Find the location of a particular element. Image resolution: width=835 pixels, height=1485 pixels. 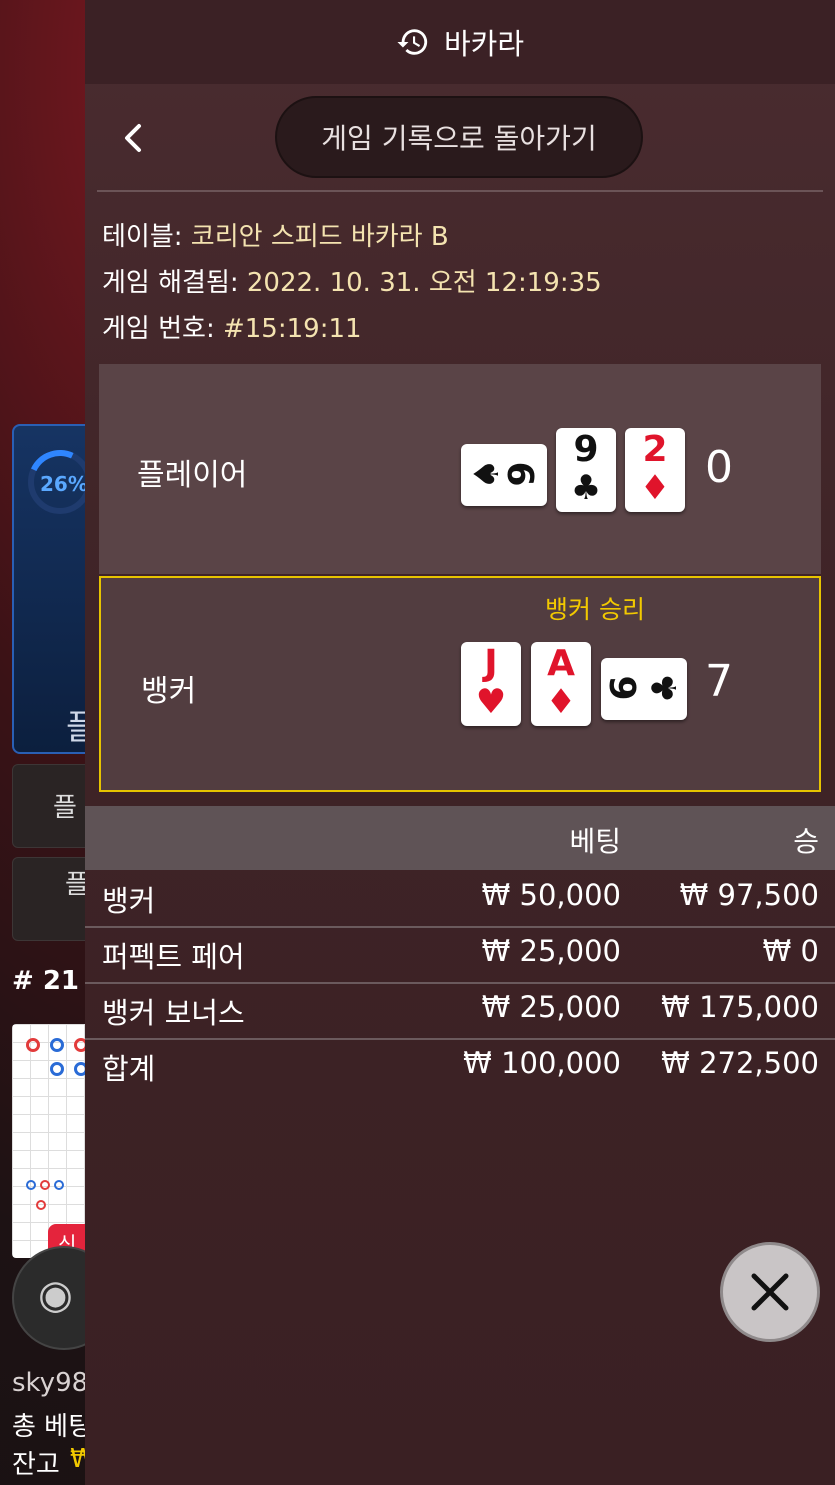

divider is located at coordinates (460, 191).